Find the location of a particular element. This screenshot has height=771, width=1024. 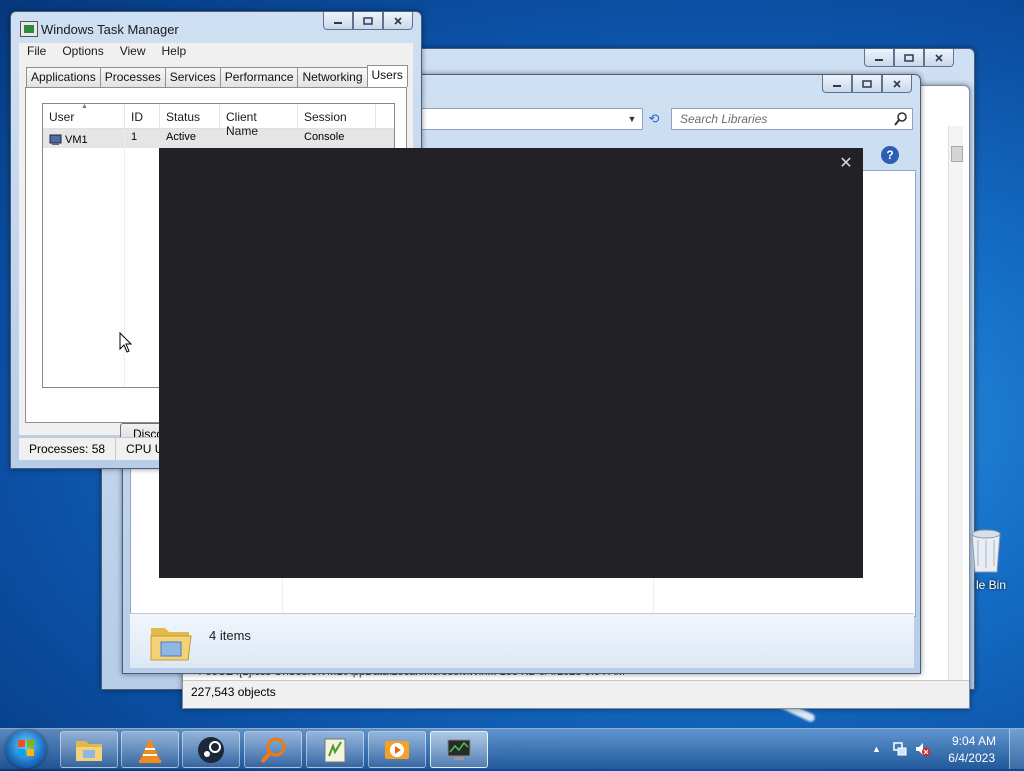

column-header-session: Session is located at coordinates (337, 116).